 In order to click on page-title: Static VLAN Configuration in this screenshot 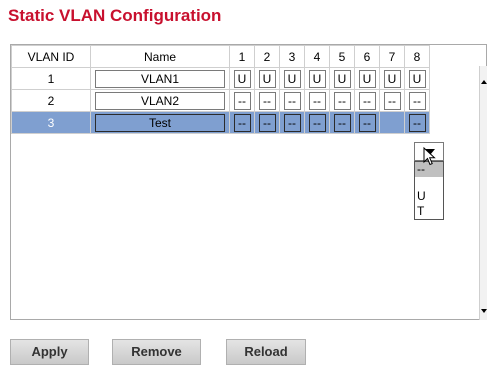, I will do `click(115, 15)`.